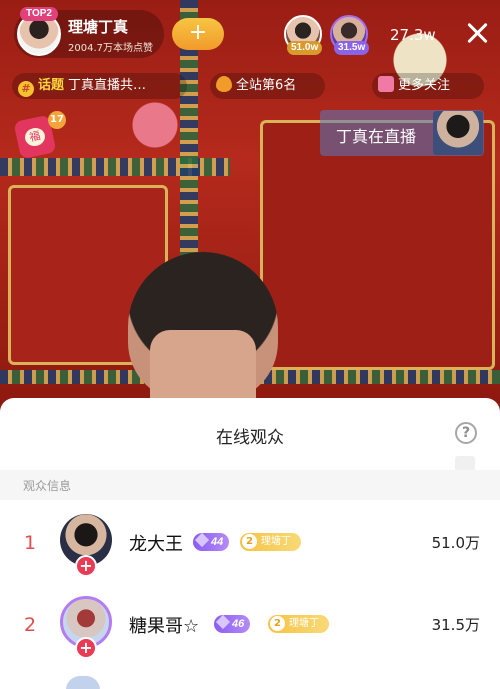  I want to click on topic-icon: #, so click(26, 89).